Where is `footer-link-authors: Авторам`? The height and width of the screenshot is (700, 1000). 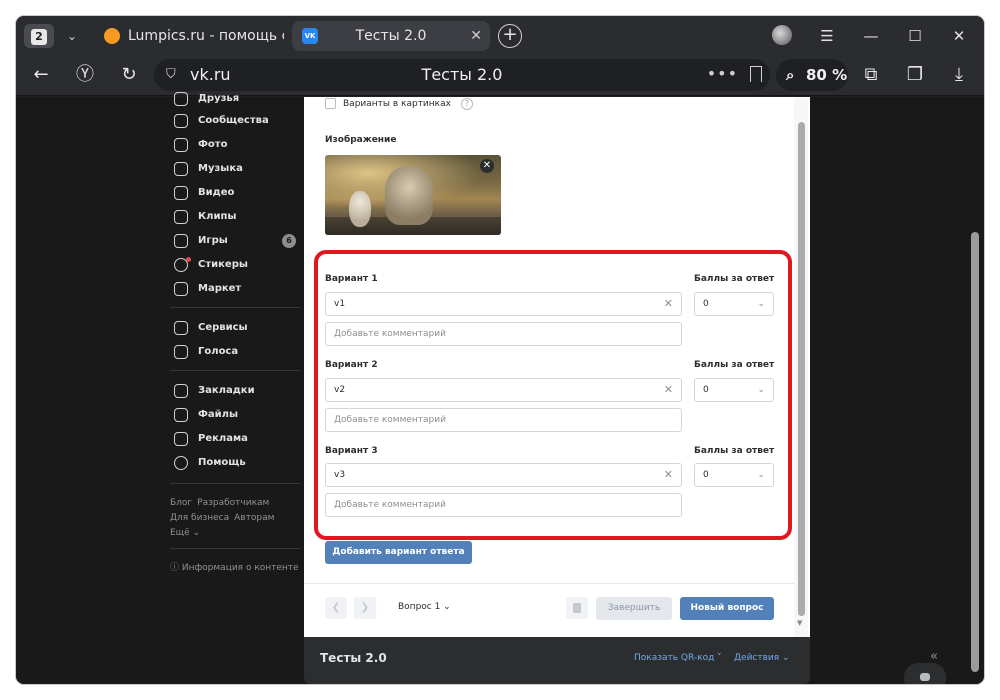 footer-link-authors: Авторам is located at coordinates (254, 518).